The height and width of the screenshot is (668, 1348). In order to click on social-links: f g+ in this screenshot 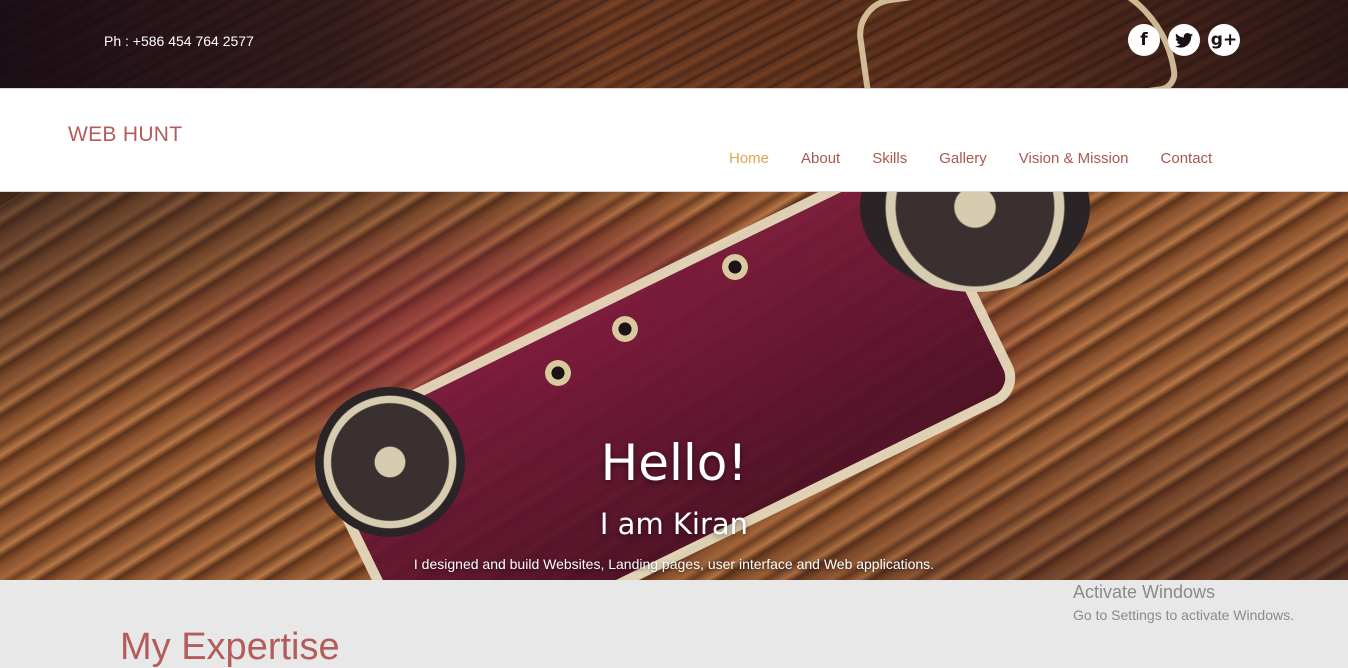, I will do `click(1184, 40)`.